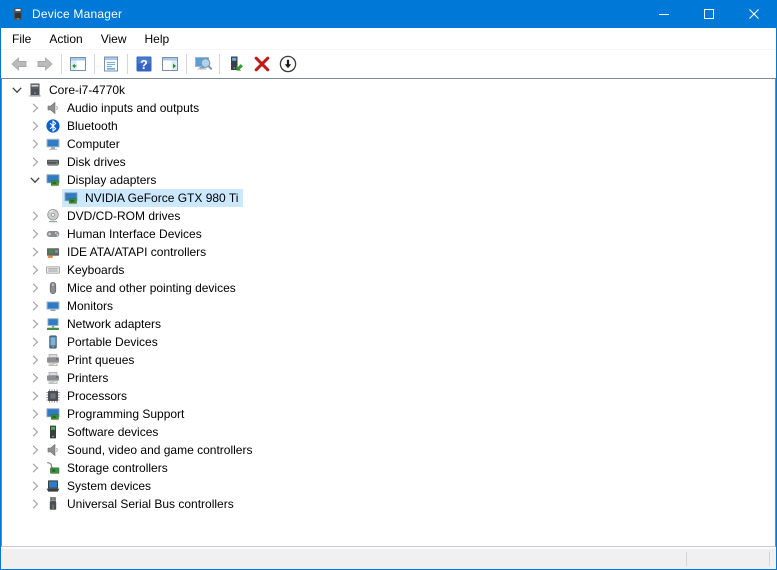 This screenshot has width=777, height=570. What do you see at coordinates (53, 396) in the screenshot?
I see `processor-icon` at bounding box center [53, 396].